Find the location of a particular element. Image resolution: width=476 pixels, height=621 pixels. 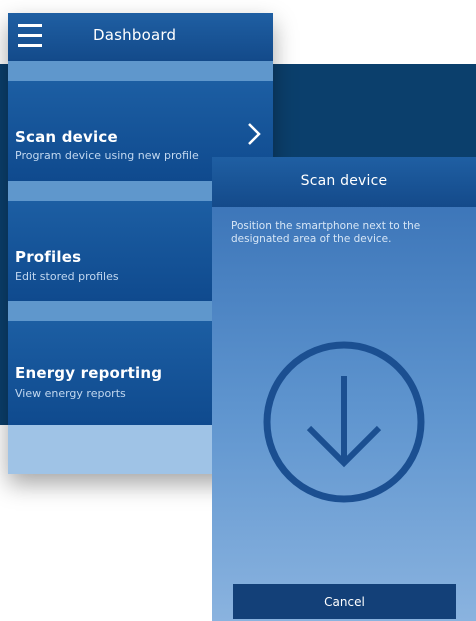

menu-item-subtitle: View energy reports is located at coordinates (70, 393).